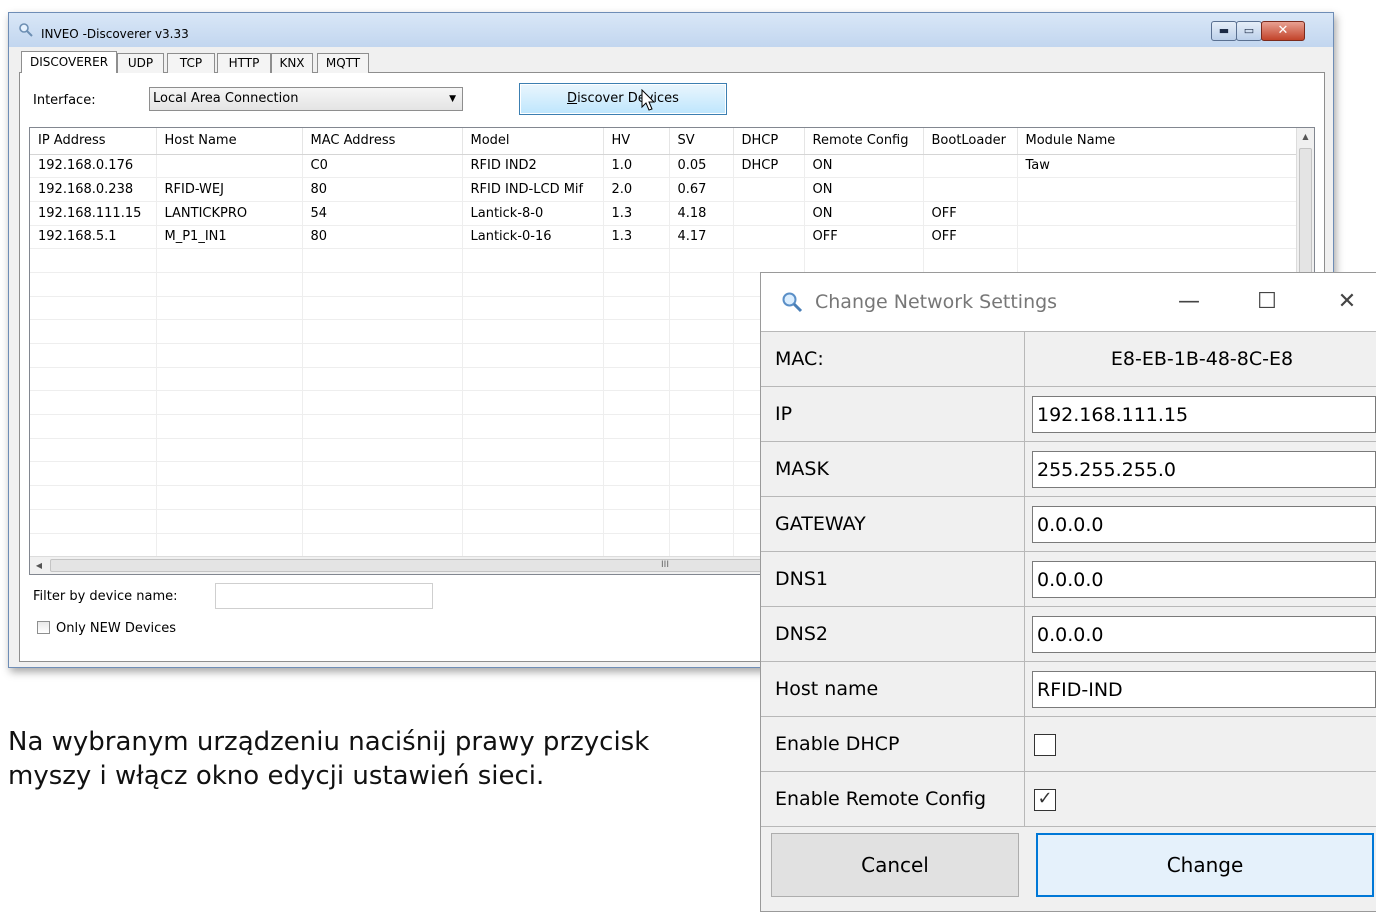 The image size is (1376, 913). I want to click on dns2-row: DNS2, so click(1068, 633).